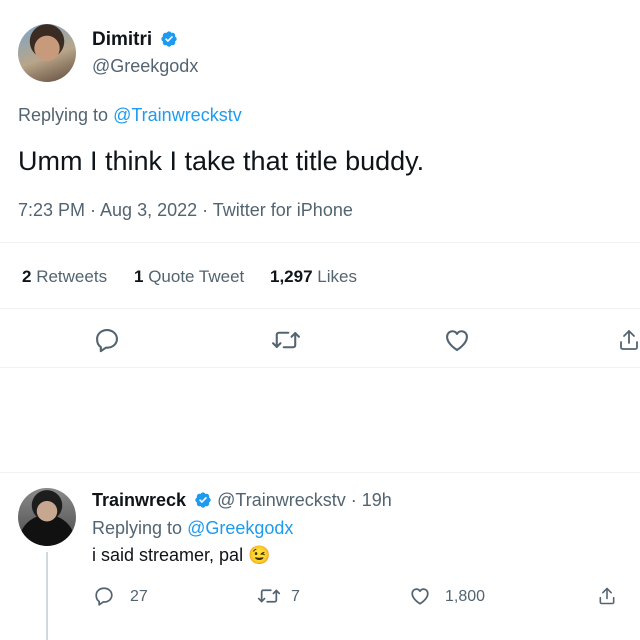  What do you see at coordinates (137, 528) in the screenshot?
I see `reply-replying-to-prefix: Replying to` at bounding box center [137, 528].